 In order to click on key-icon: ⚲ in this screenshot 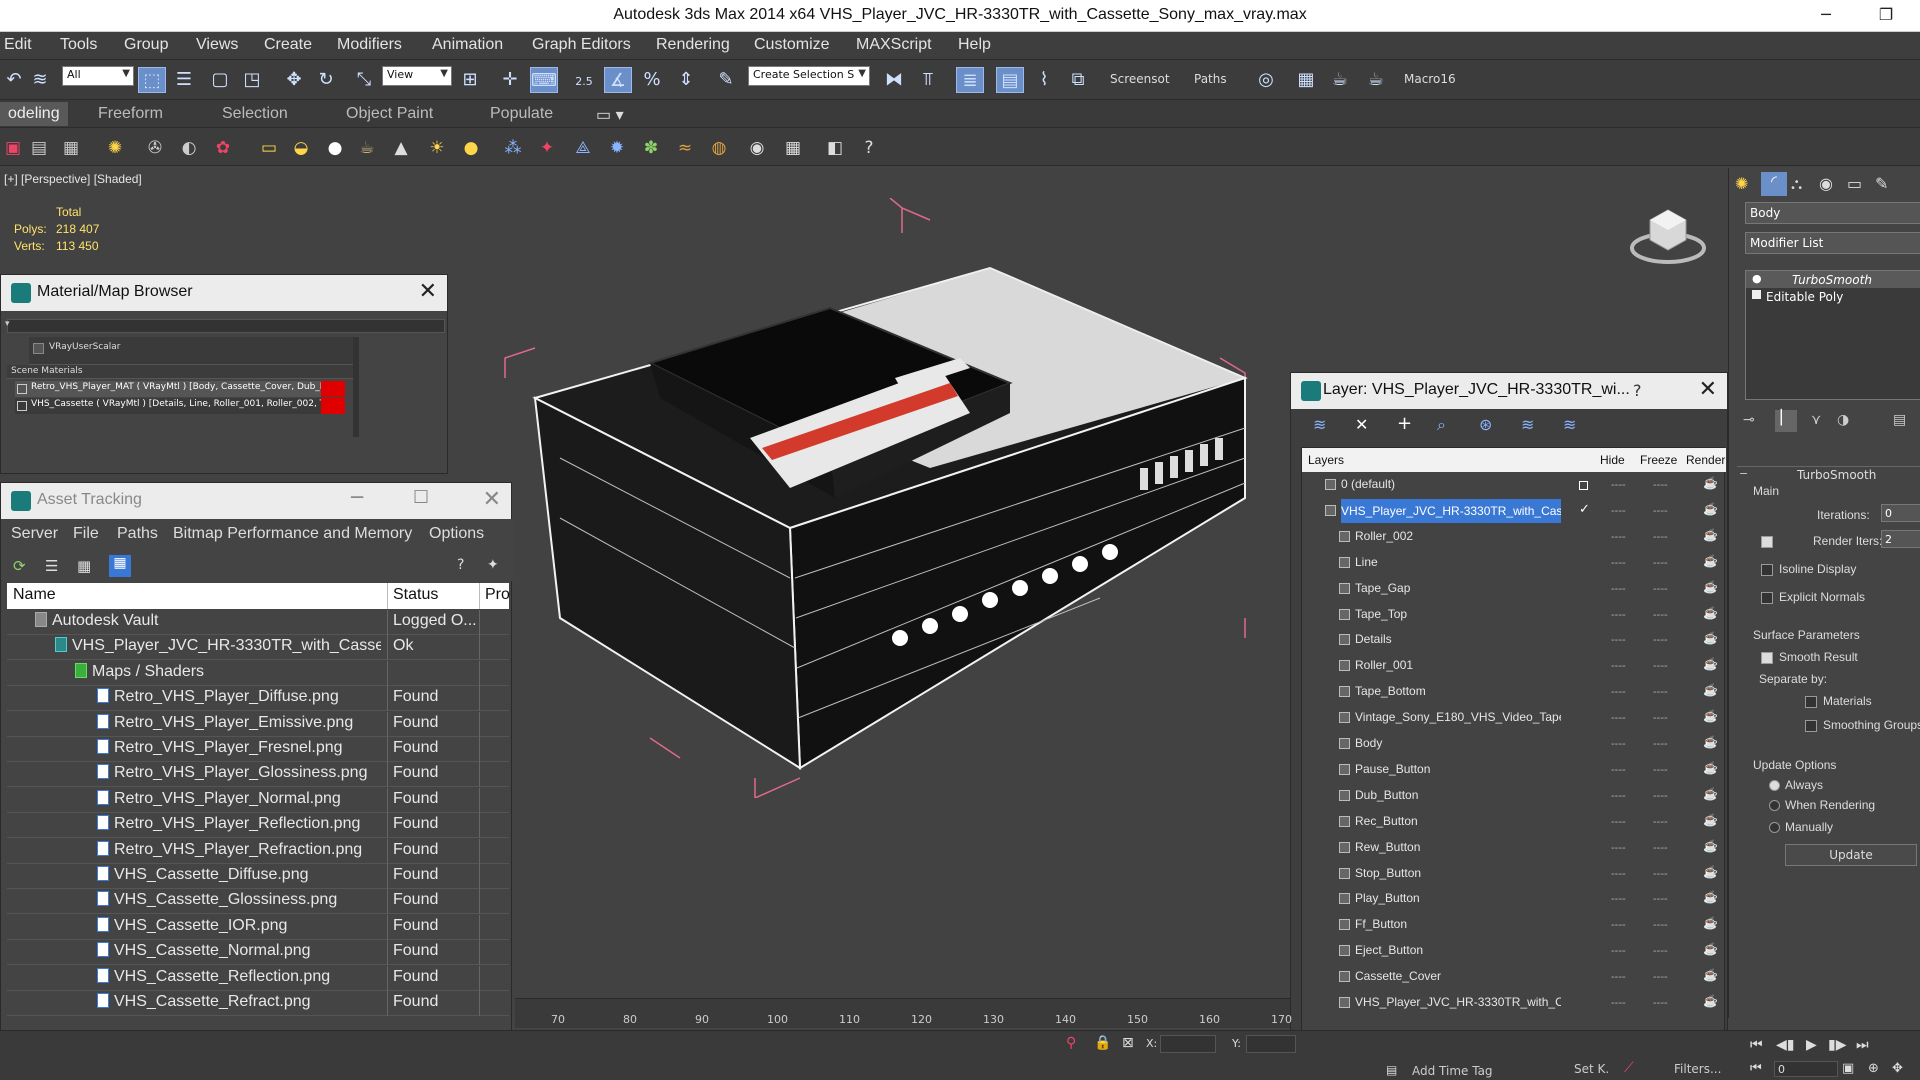, I will do `click(1071, 1043)`.